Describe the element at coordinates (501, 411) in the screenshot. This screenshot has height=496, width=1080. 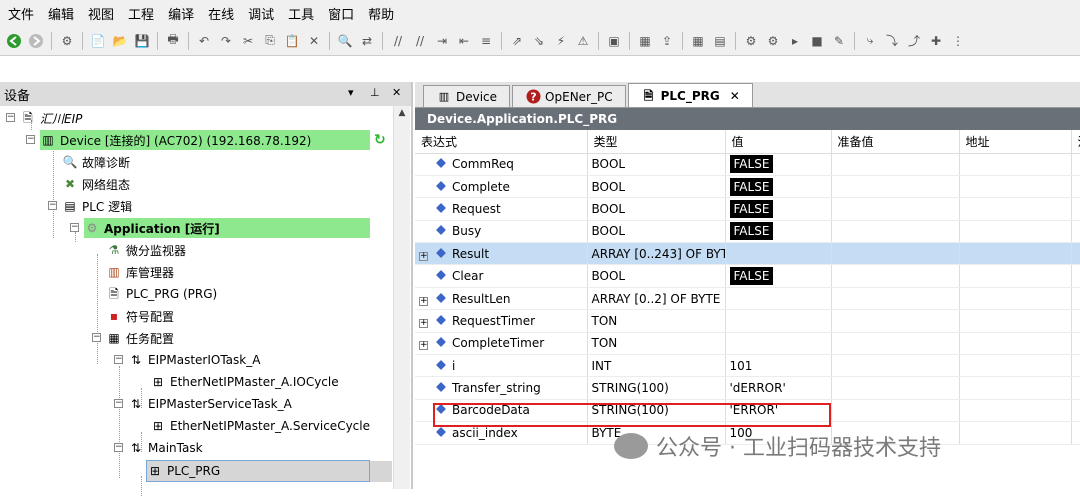
I see `expression-cell: BarcodeData` at that location.